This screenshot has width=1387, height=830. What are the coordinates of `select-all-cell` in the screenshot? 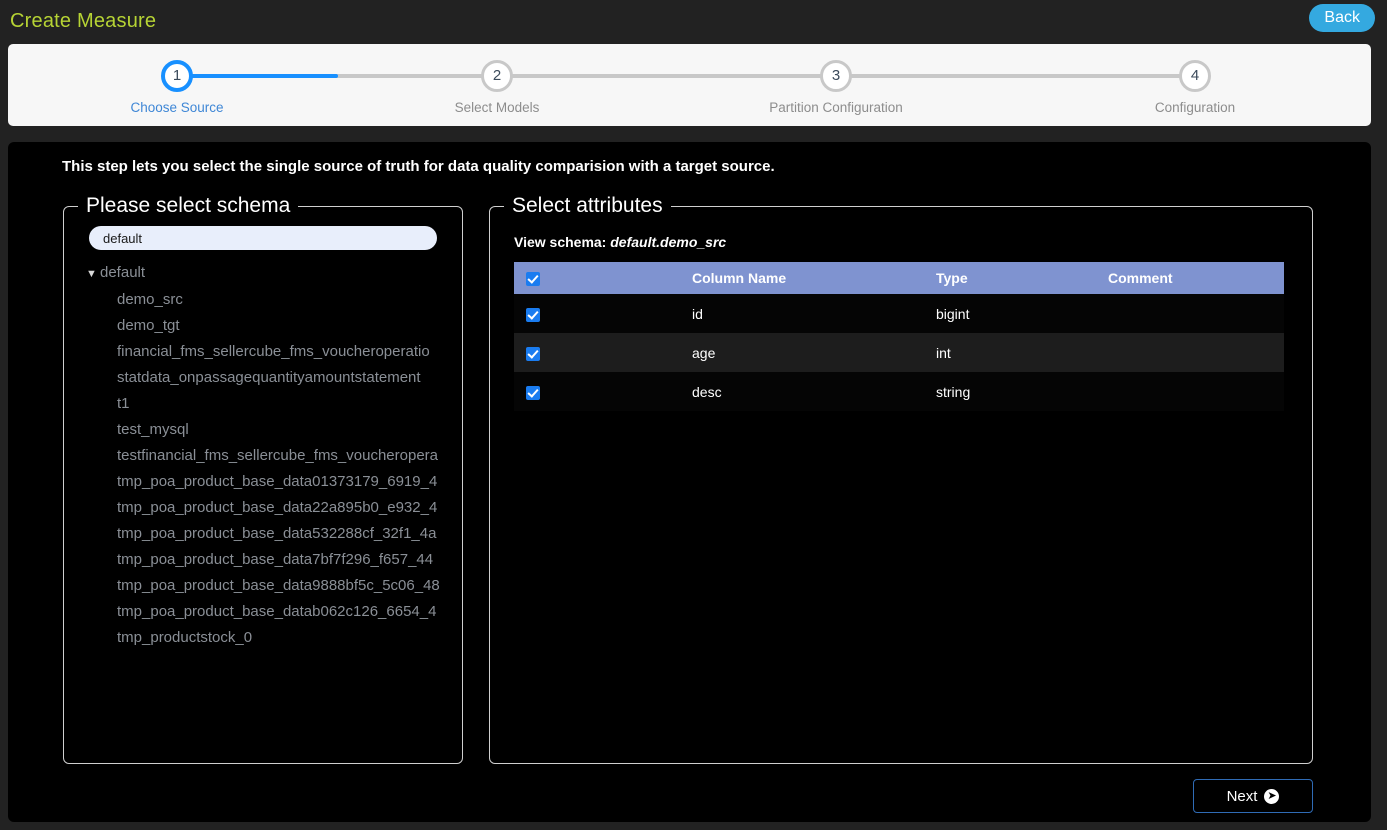 It's located at (603, 278).